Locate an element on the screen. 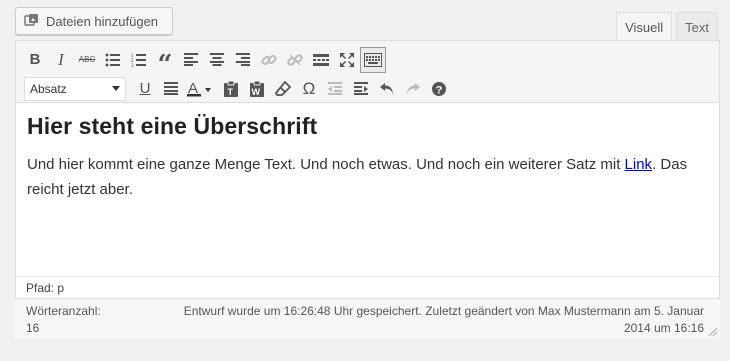 This screenshot has height=361, width=730. editor-tabs: Visuell Text is located at coordinates (667, 27).